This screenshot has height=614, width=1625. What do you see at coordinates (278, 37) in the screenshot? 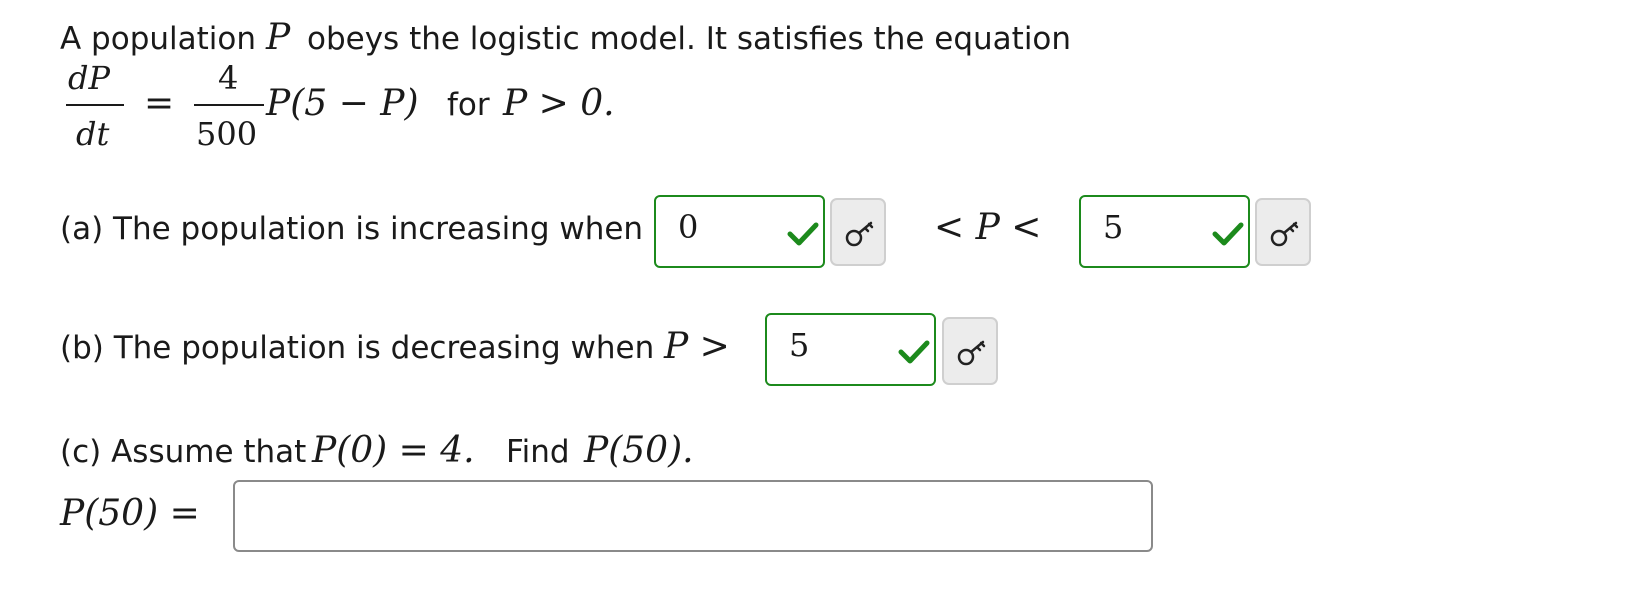
I see `intro-variable: P` at bounding box center [278, 37].